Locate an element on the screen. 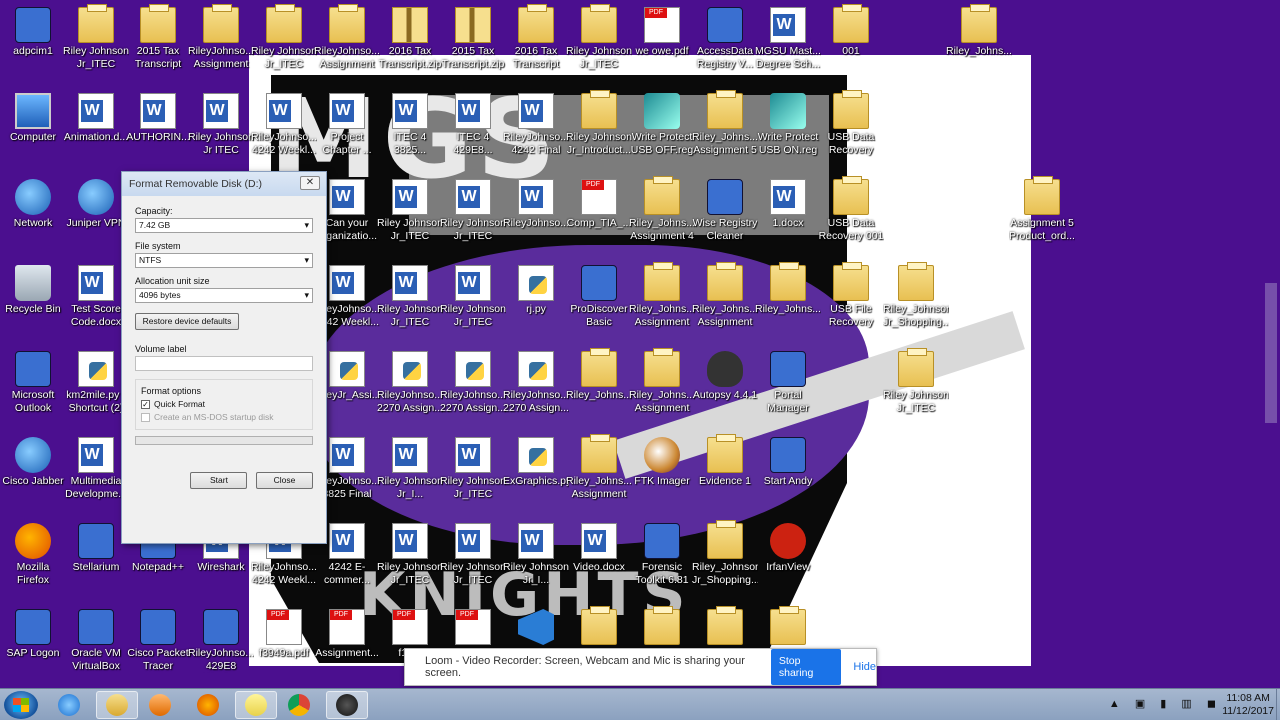 Image resolution: width=1280 pixels, height=720 pixels. desktop-icon: km2mile.py - Shortcut (2) is located at coordinates (96, 392).